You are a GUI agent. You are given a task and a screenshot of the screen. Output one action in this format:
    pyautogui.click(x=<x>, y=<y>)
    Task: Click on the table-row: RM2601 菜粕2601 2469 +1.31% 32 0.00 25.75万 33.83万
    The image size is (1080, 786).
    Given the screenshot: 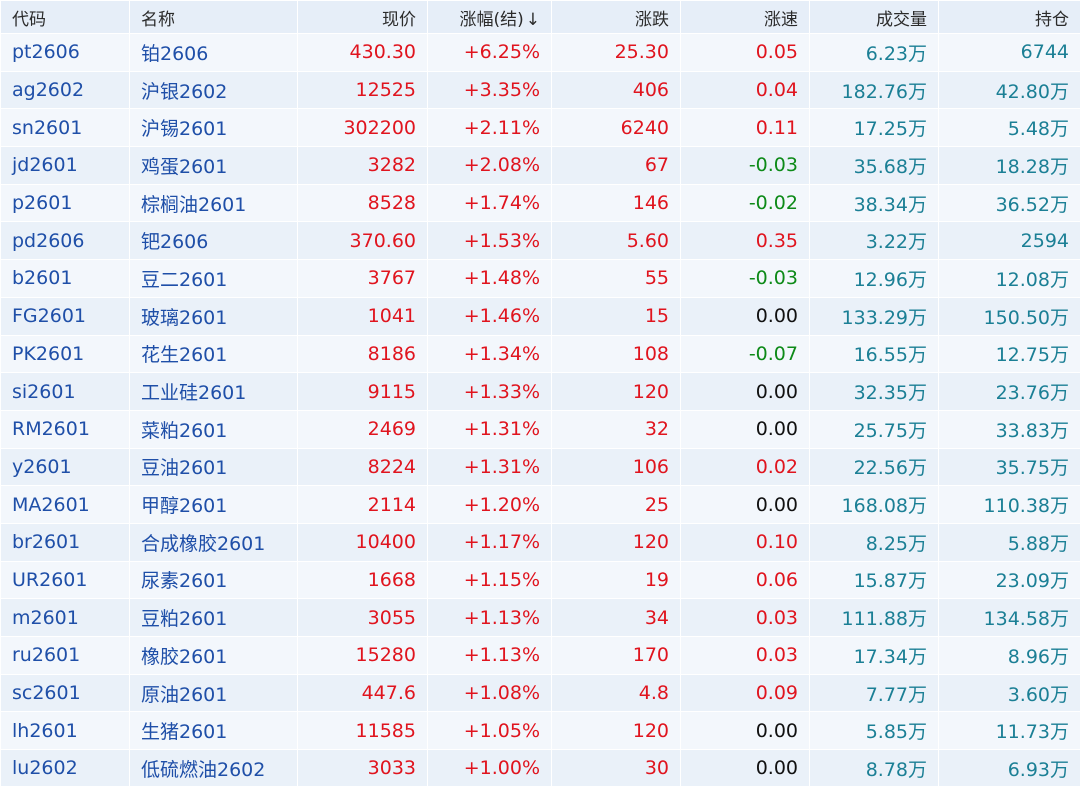 What is the action you would take?
    pyautogui.click(x=540, y=429)
    